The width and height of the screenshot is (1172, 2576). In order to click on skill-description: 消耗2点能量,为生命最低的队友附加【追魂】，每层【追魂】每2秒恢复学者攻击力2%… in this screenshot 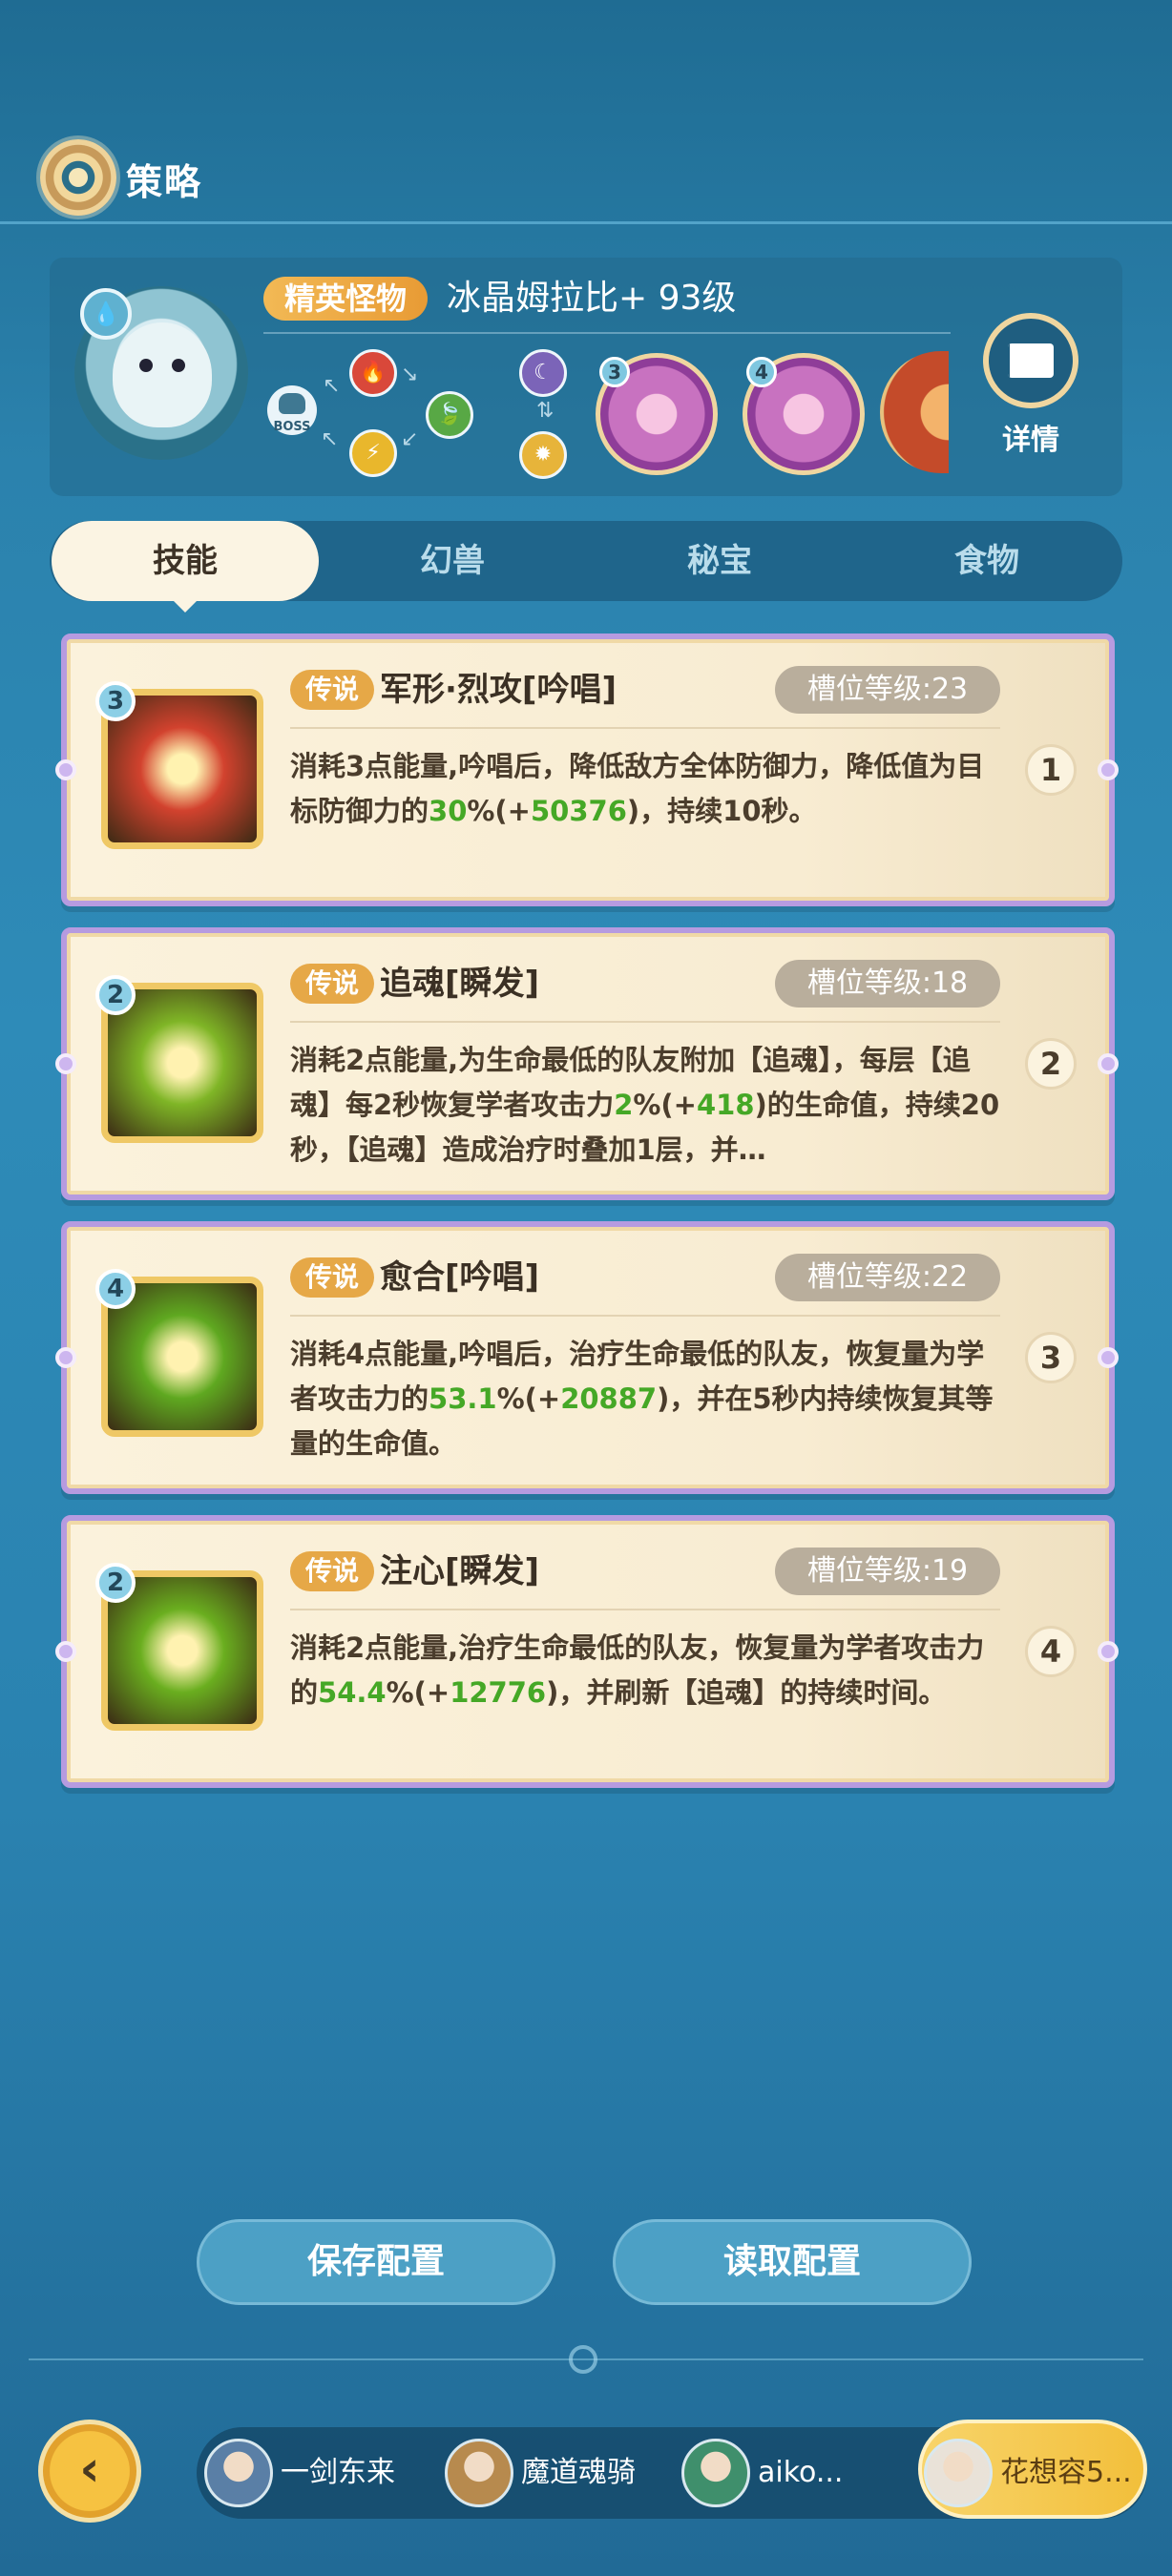, I will do `click(645, 1105)`.